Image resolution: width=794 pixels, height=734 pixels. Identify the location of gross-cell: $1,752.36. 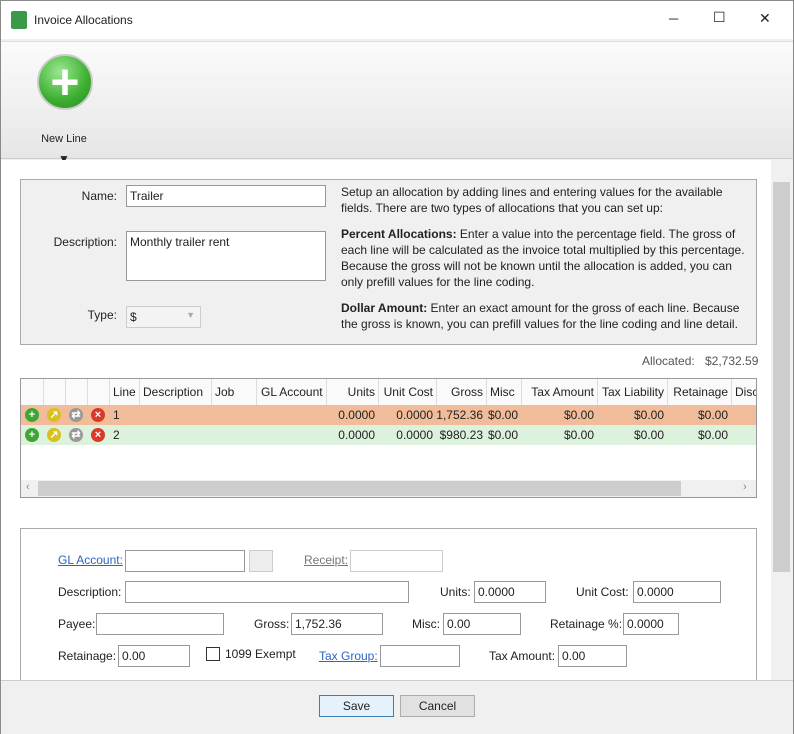
(460, 415).